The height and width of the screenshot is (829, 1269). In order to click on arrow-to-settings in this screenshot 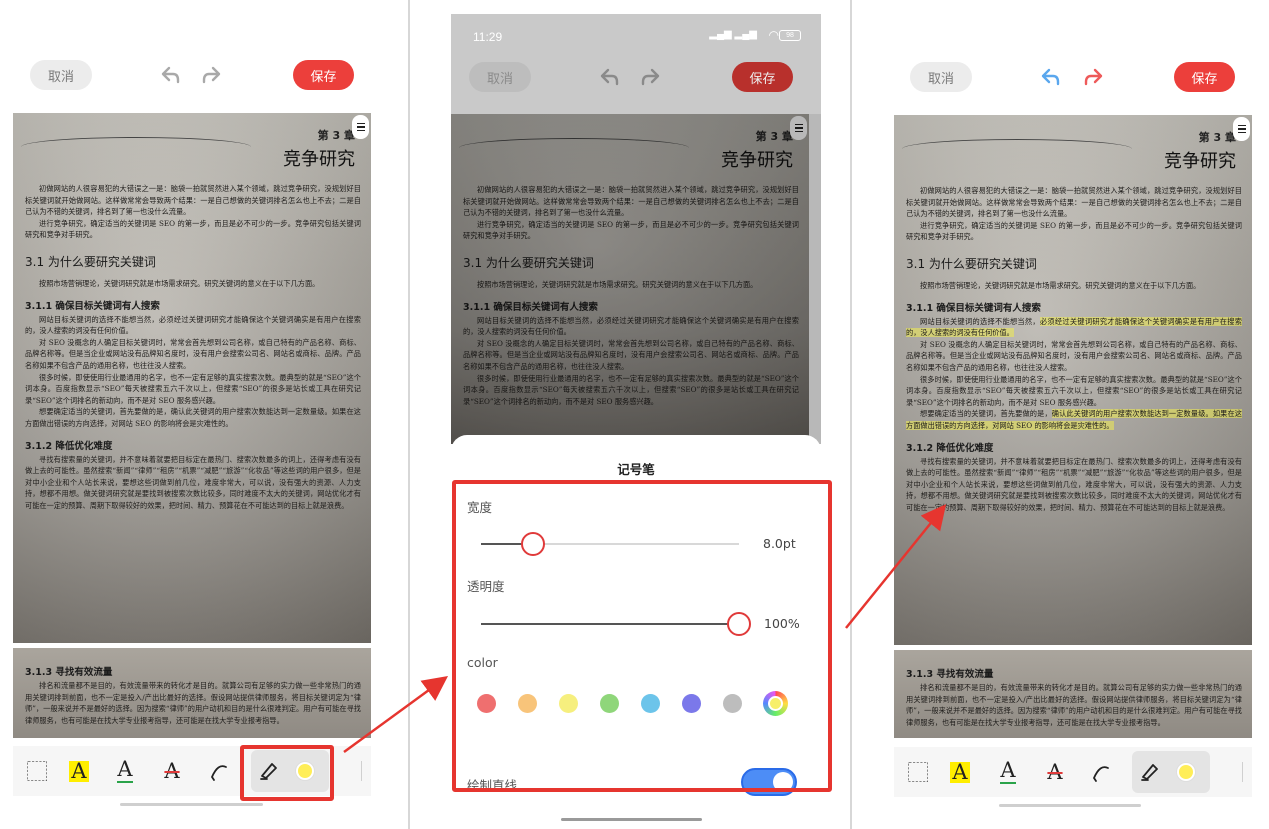, I will do `click(396, 715)`.